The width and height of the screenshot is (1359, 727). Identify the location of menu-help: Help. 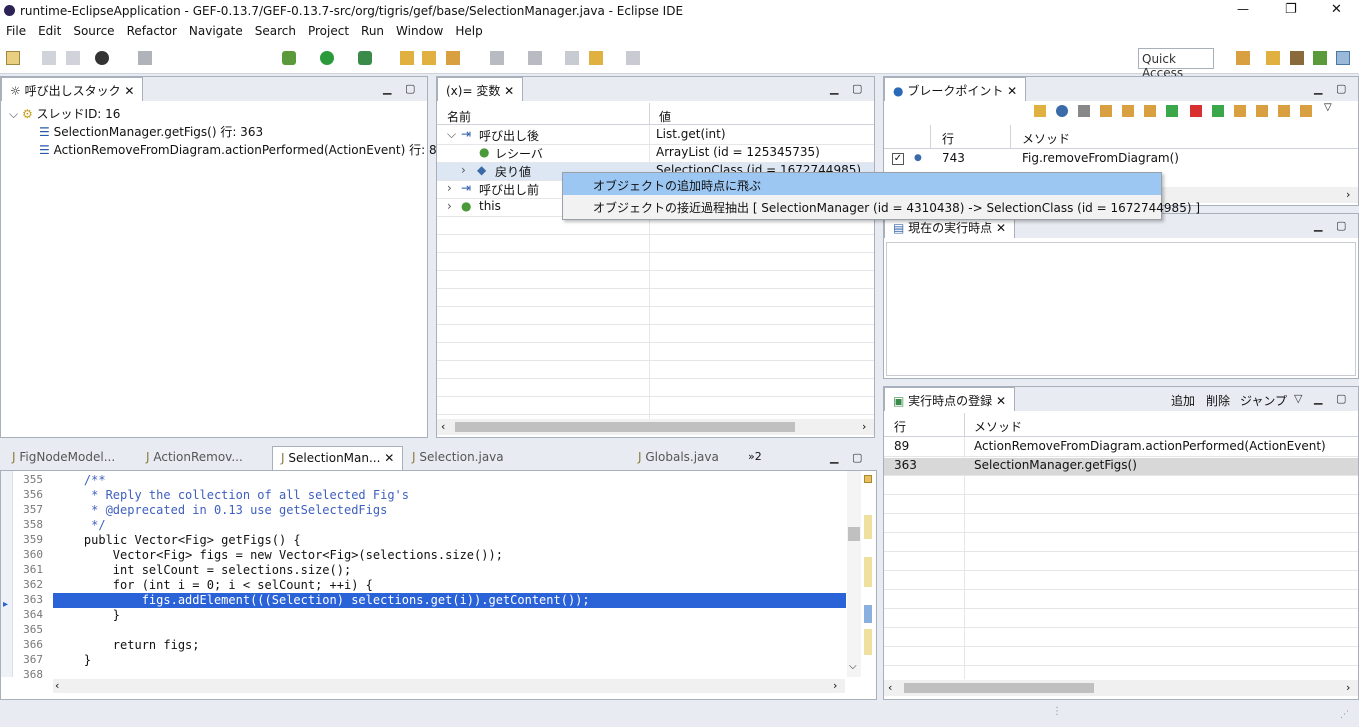
(468, 30).